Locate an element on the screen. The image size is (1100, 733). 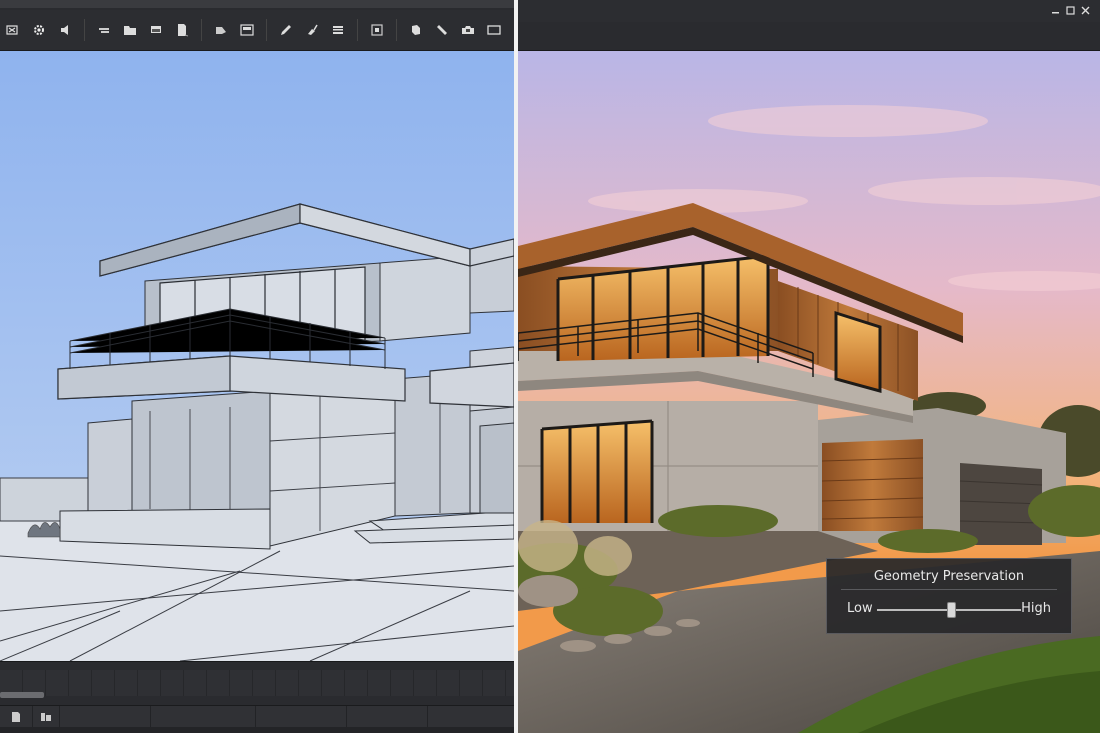
shrink-icon is located at coordinates (13, 30).